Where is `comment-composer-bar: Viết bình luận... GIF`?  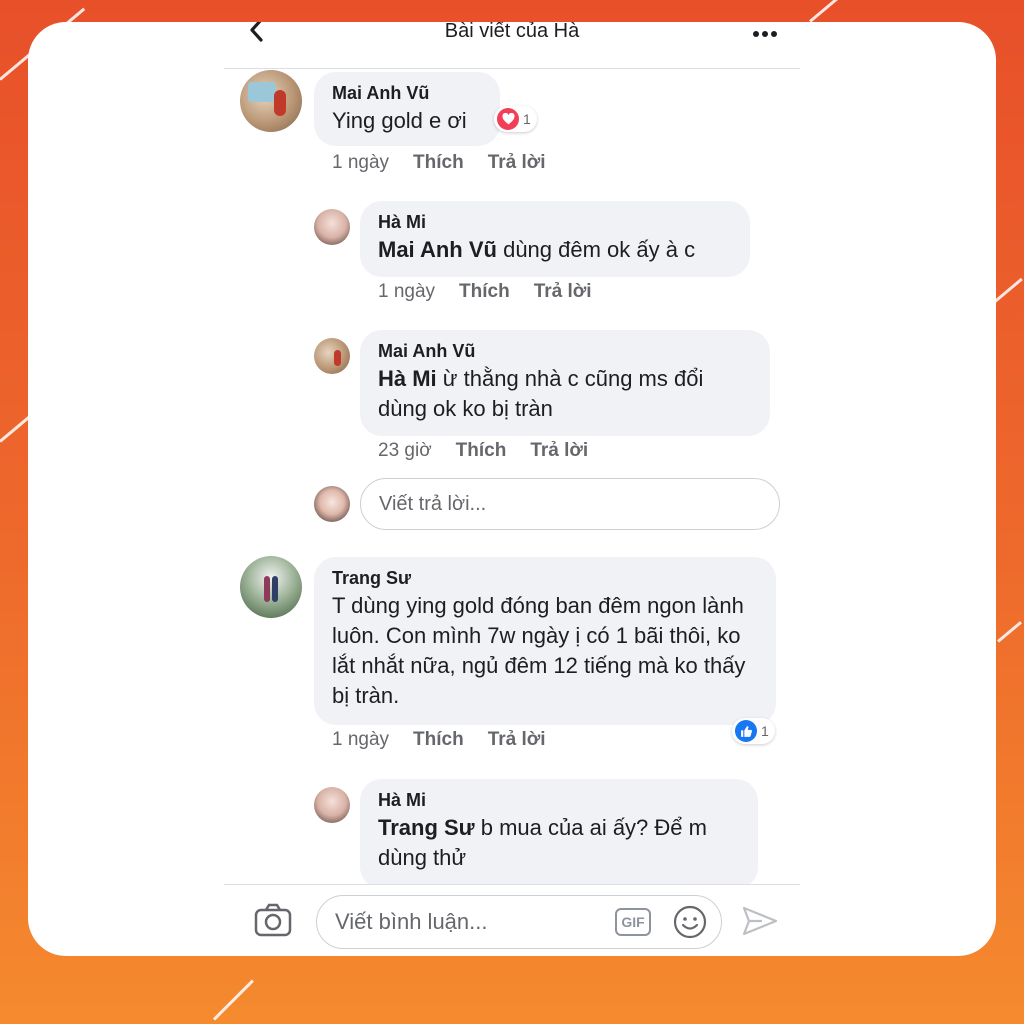
comment-composer-bar: Viết bình luận... GIF is located at coordinates (512, 920).